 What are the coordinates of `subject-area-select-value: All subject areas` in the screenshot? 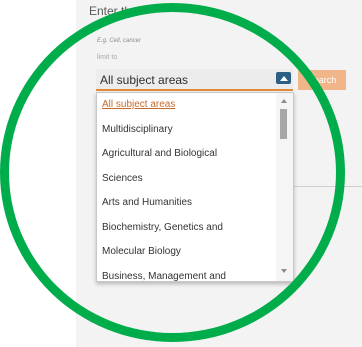 It's located at (144, 80).